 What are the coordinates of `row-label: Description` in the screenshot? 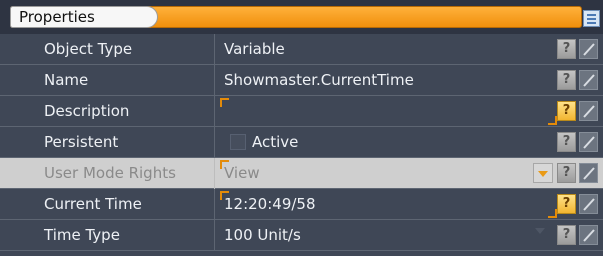 It's located at (107, 111).